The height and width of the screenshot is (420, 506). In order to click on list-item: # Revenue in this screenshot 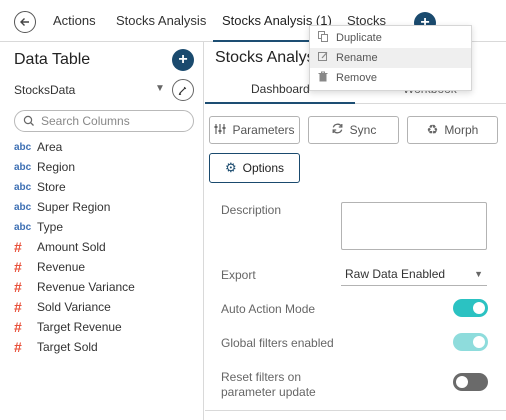, I will do `click(106, 267)`.